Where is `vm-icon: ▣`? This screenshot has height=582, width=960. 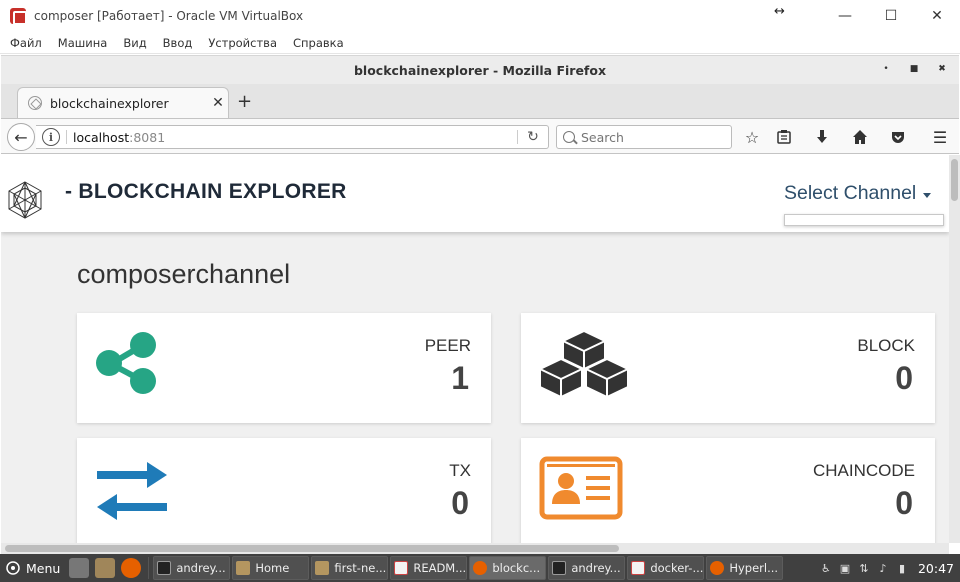 vm-icon: ▣ is located at coordinates (845, 568).